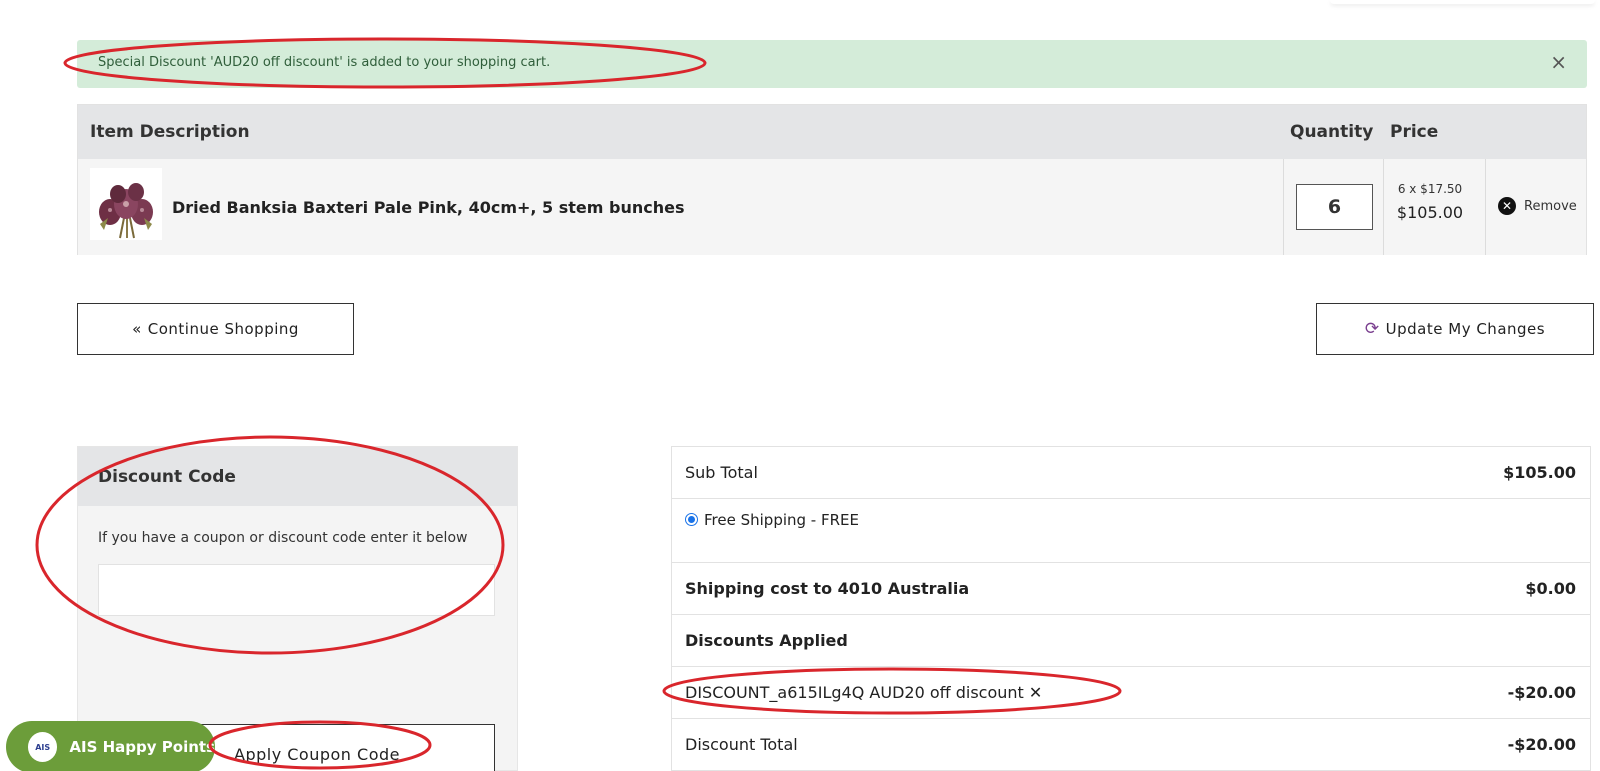  What do you see at coordinates (1558, 62) in the screenshot?
I see `close-icon: ×` at bounding box center [1558, 62].